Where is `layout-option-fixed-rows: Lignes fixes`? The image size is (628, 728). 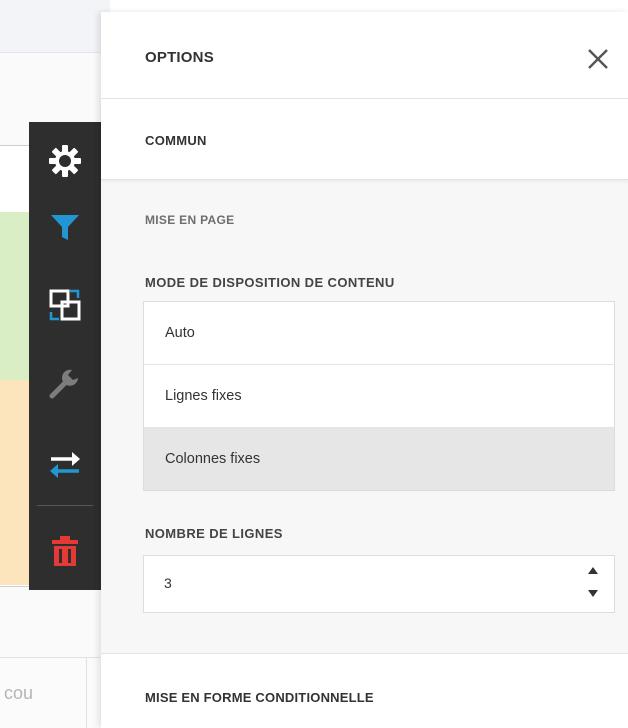
layout-option-fixed-rows: Lignes fixes is located at coordinates (379, 396).